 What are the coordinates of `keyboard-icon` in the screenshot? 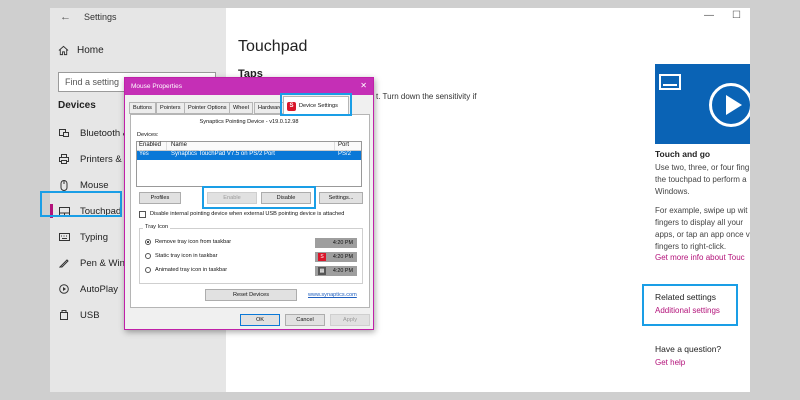 It's located at (64, 237).